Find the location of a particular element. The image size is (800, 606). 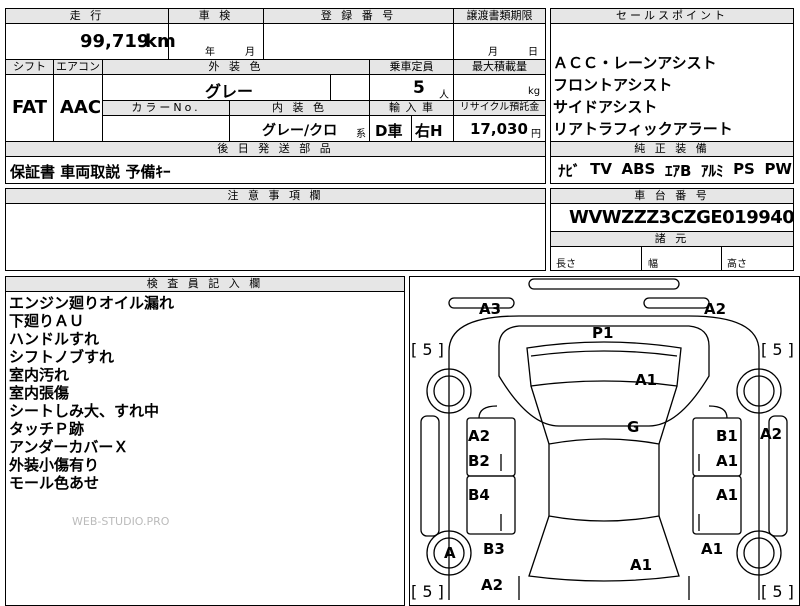

max-load-header: 最大積載量 is located at coordinates (499, 67).